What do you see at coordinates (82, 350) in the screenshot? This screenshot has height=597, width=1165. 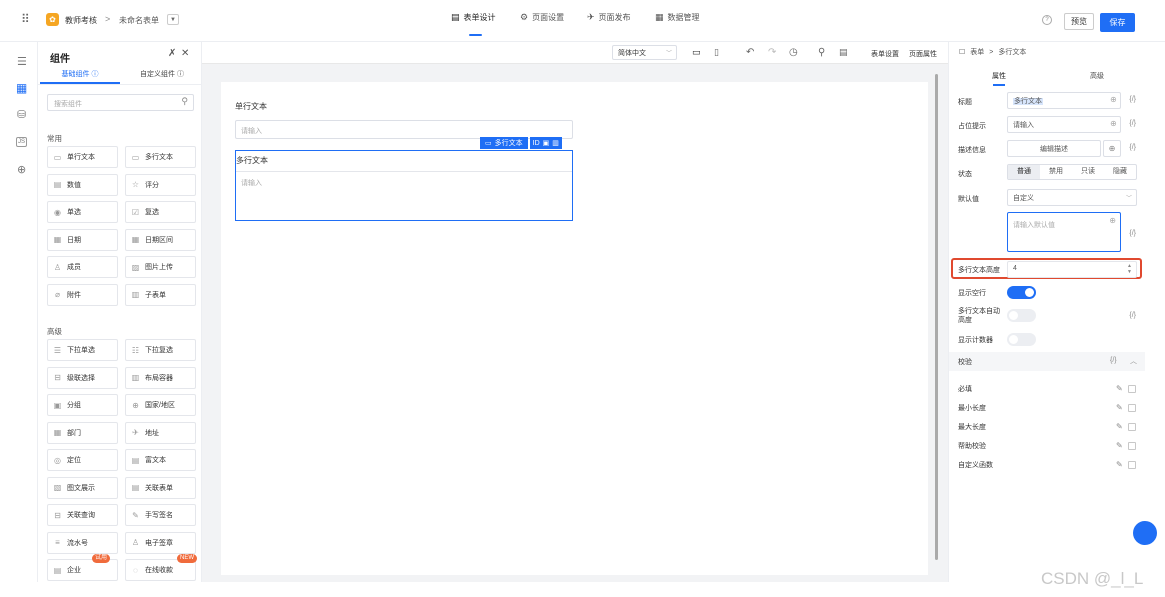 I see `component-item: ☰ 下拉单选` at bounding box center [82, 350].